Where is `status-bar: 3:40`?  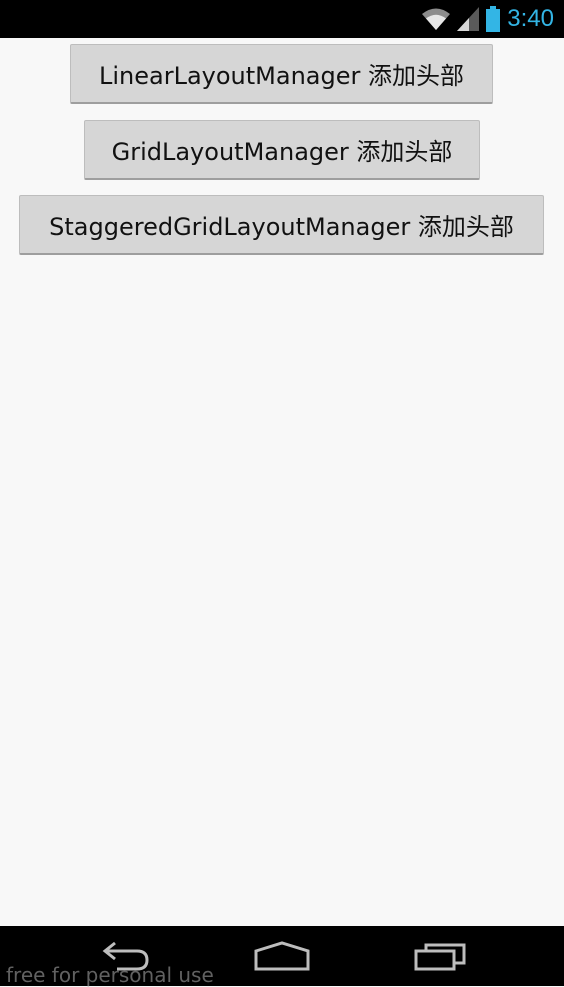 status-bar: 3:40 is located at coordinates (282, 19).